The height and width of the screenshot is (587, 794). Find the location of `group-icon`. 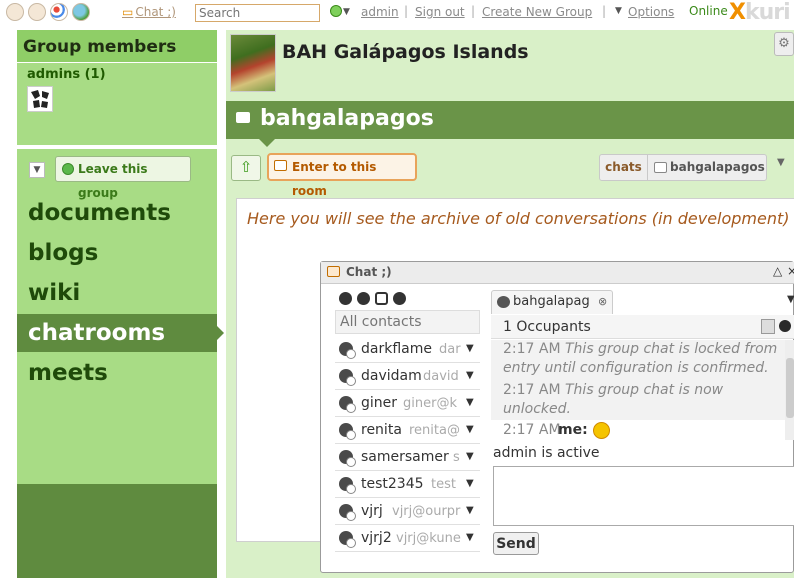

group-icon is located at coordinates (503, 302).